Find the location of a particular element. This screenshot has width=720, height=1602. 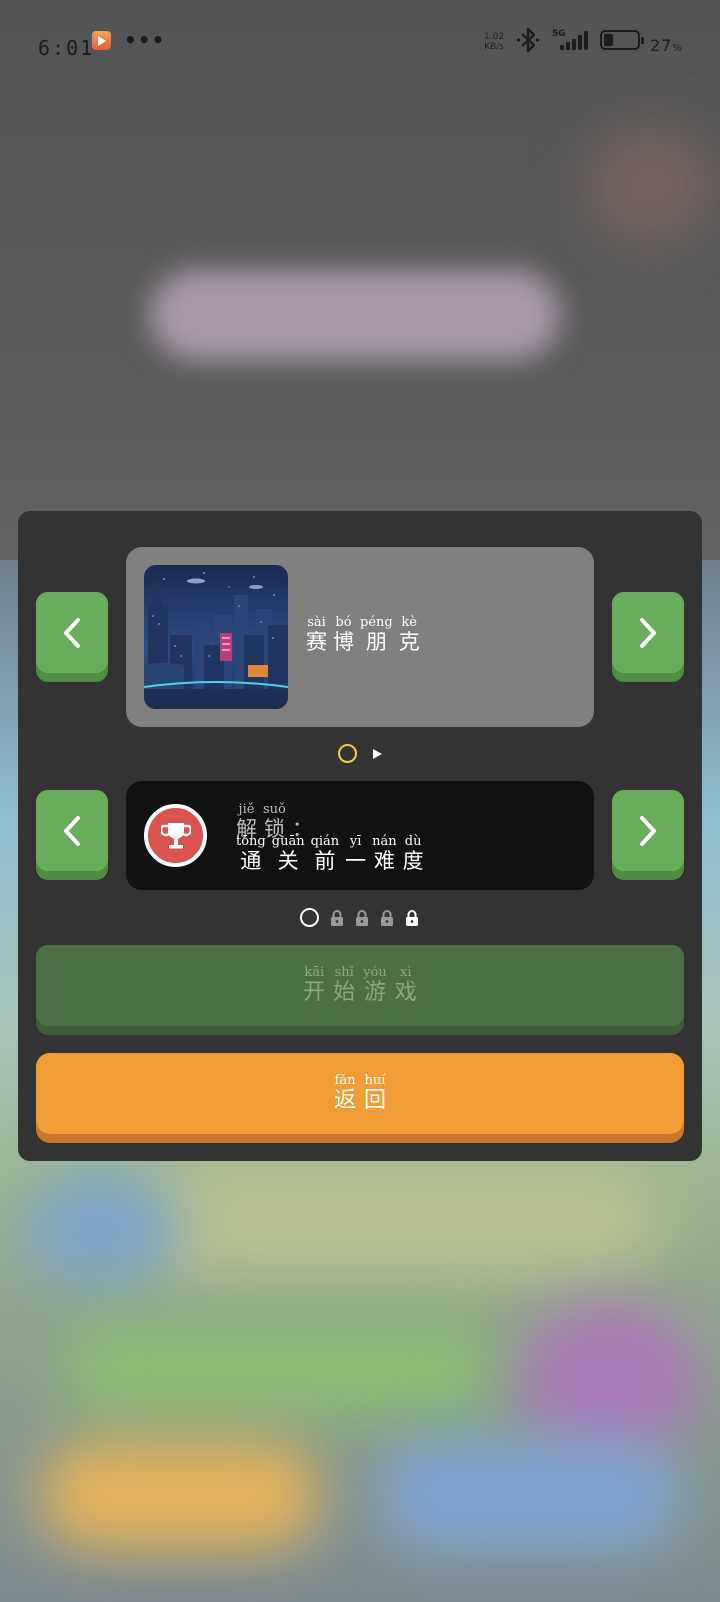

theme-card: 赛sài 博bó 朋péng克kè is located at coordinates (360, 637).